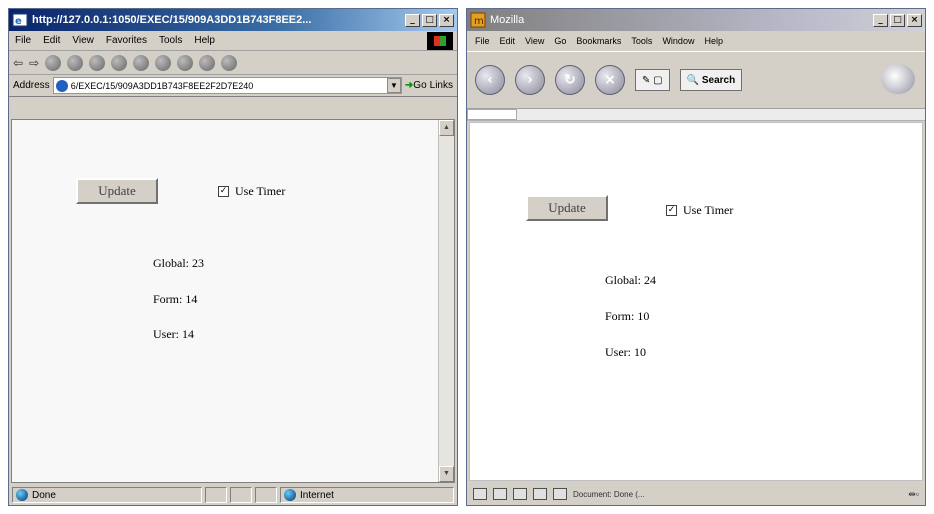  Describe the element at coordinates (625, 352) in the screenshot. I see `user-count: User: 10` at that location.